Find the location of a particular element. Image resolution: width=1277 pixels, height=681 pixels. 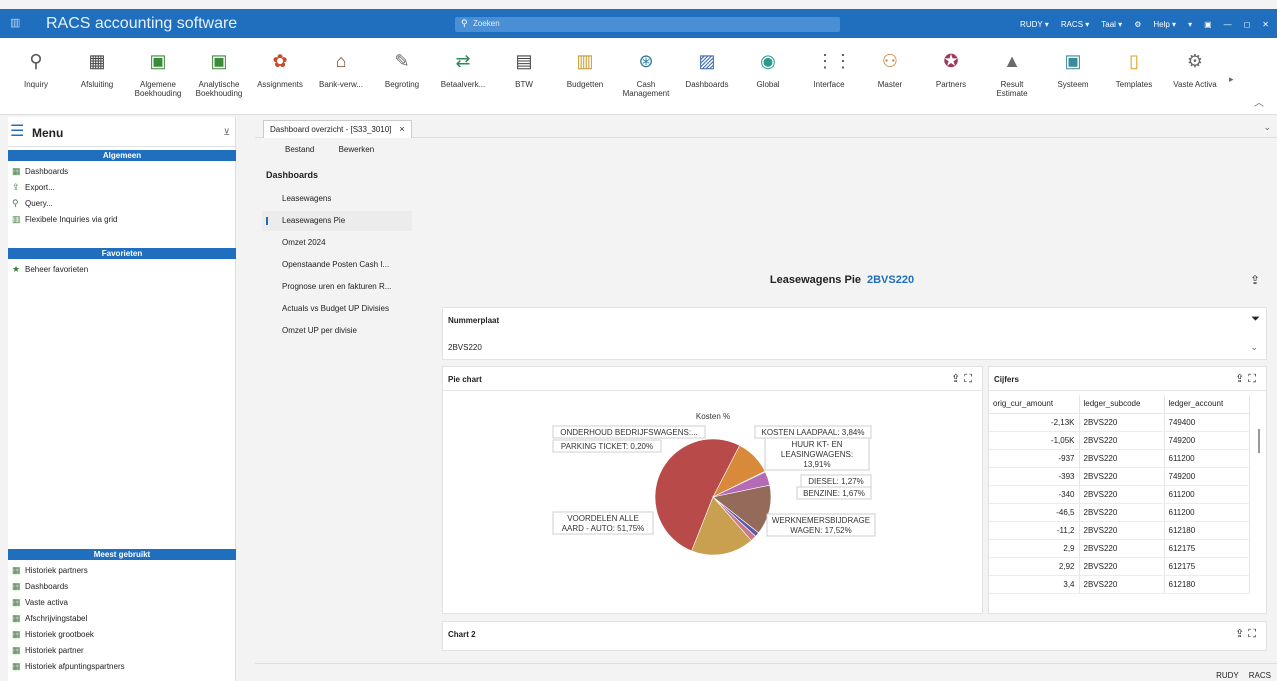

sidebar-item: ▦ Historiek partner is located at coordinates (48, 650).